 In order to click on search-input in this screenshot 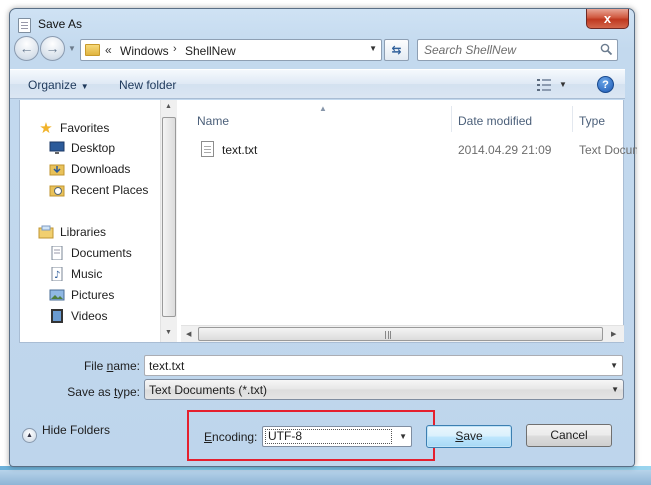, I will do `click(508, 50)`.